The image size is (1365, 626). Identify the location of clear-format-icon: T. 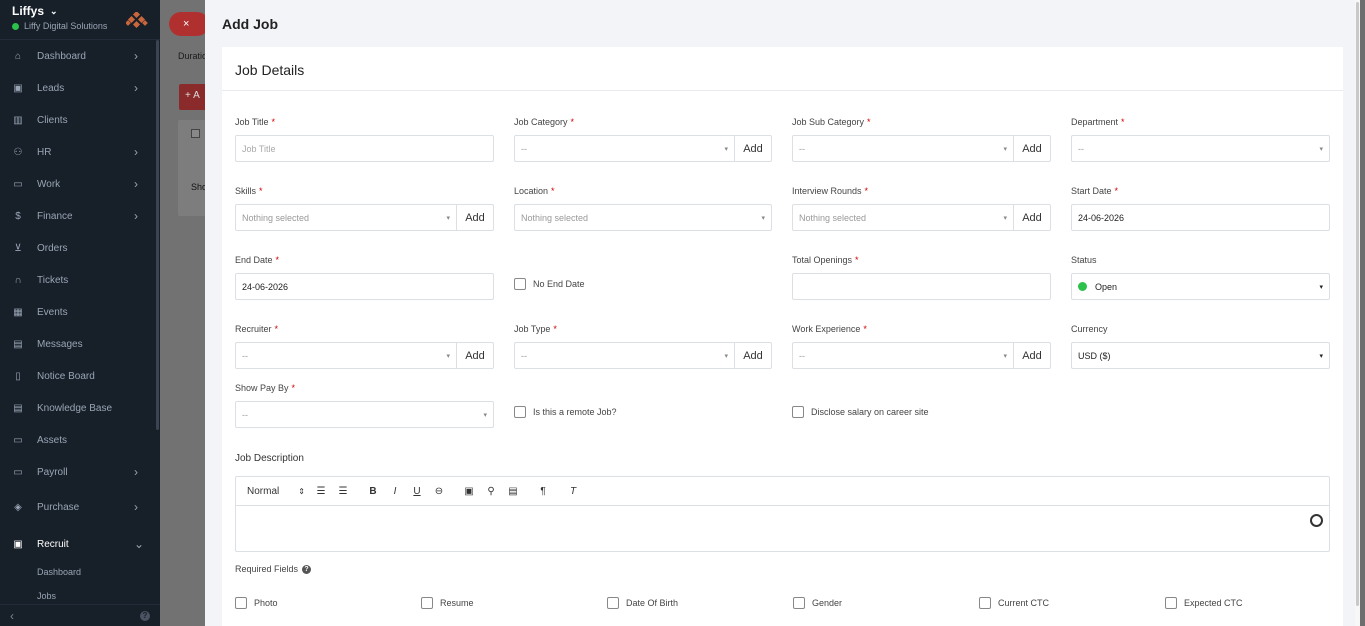
(573, 491).